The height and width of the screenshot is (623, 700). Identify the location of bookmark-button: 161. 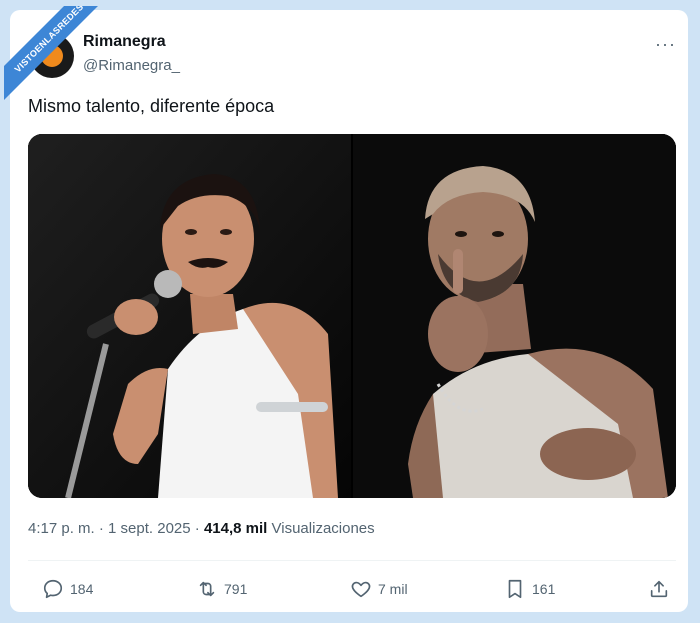
(529, 589).